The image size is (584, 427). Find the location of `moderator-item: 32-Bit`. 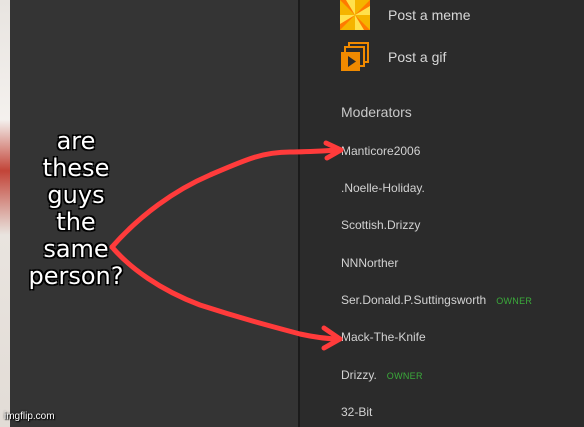

moderator-item: 32-Bit is located at coordinates (356, 412).